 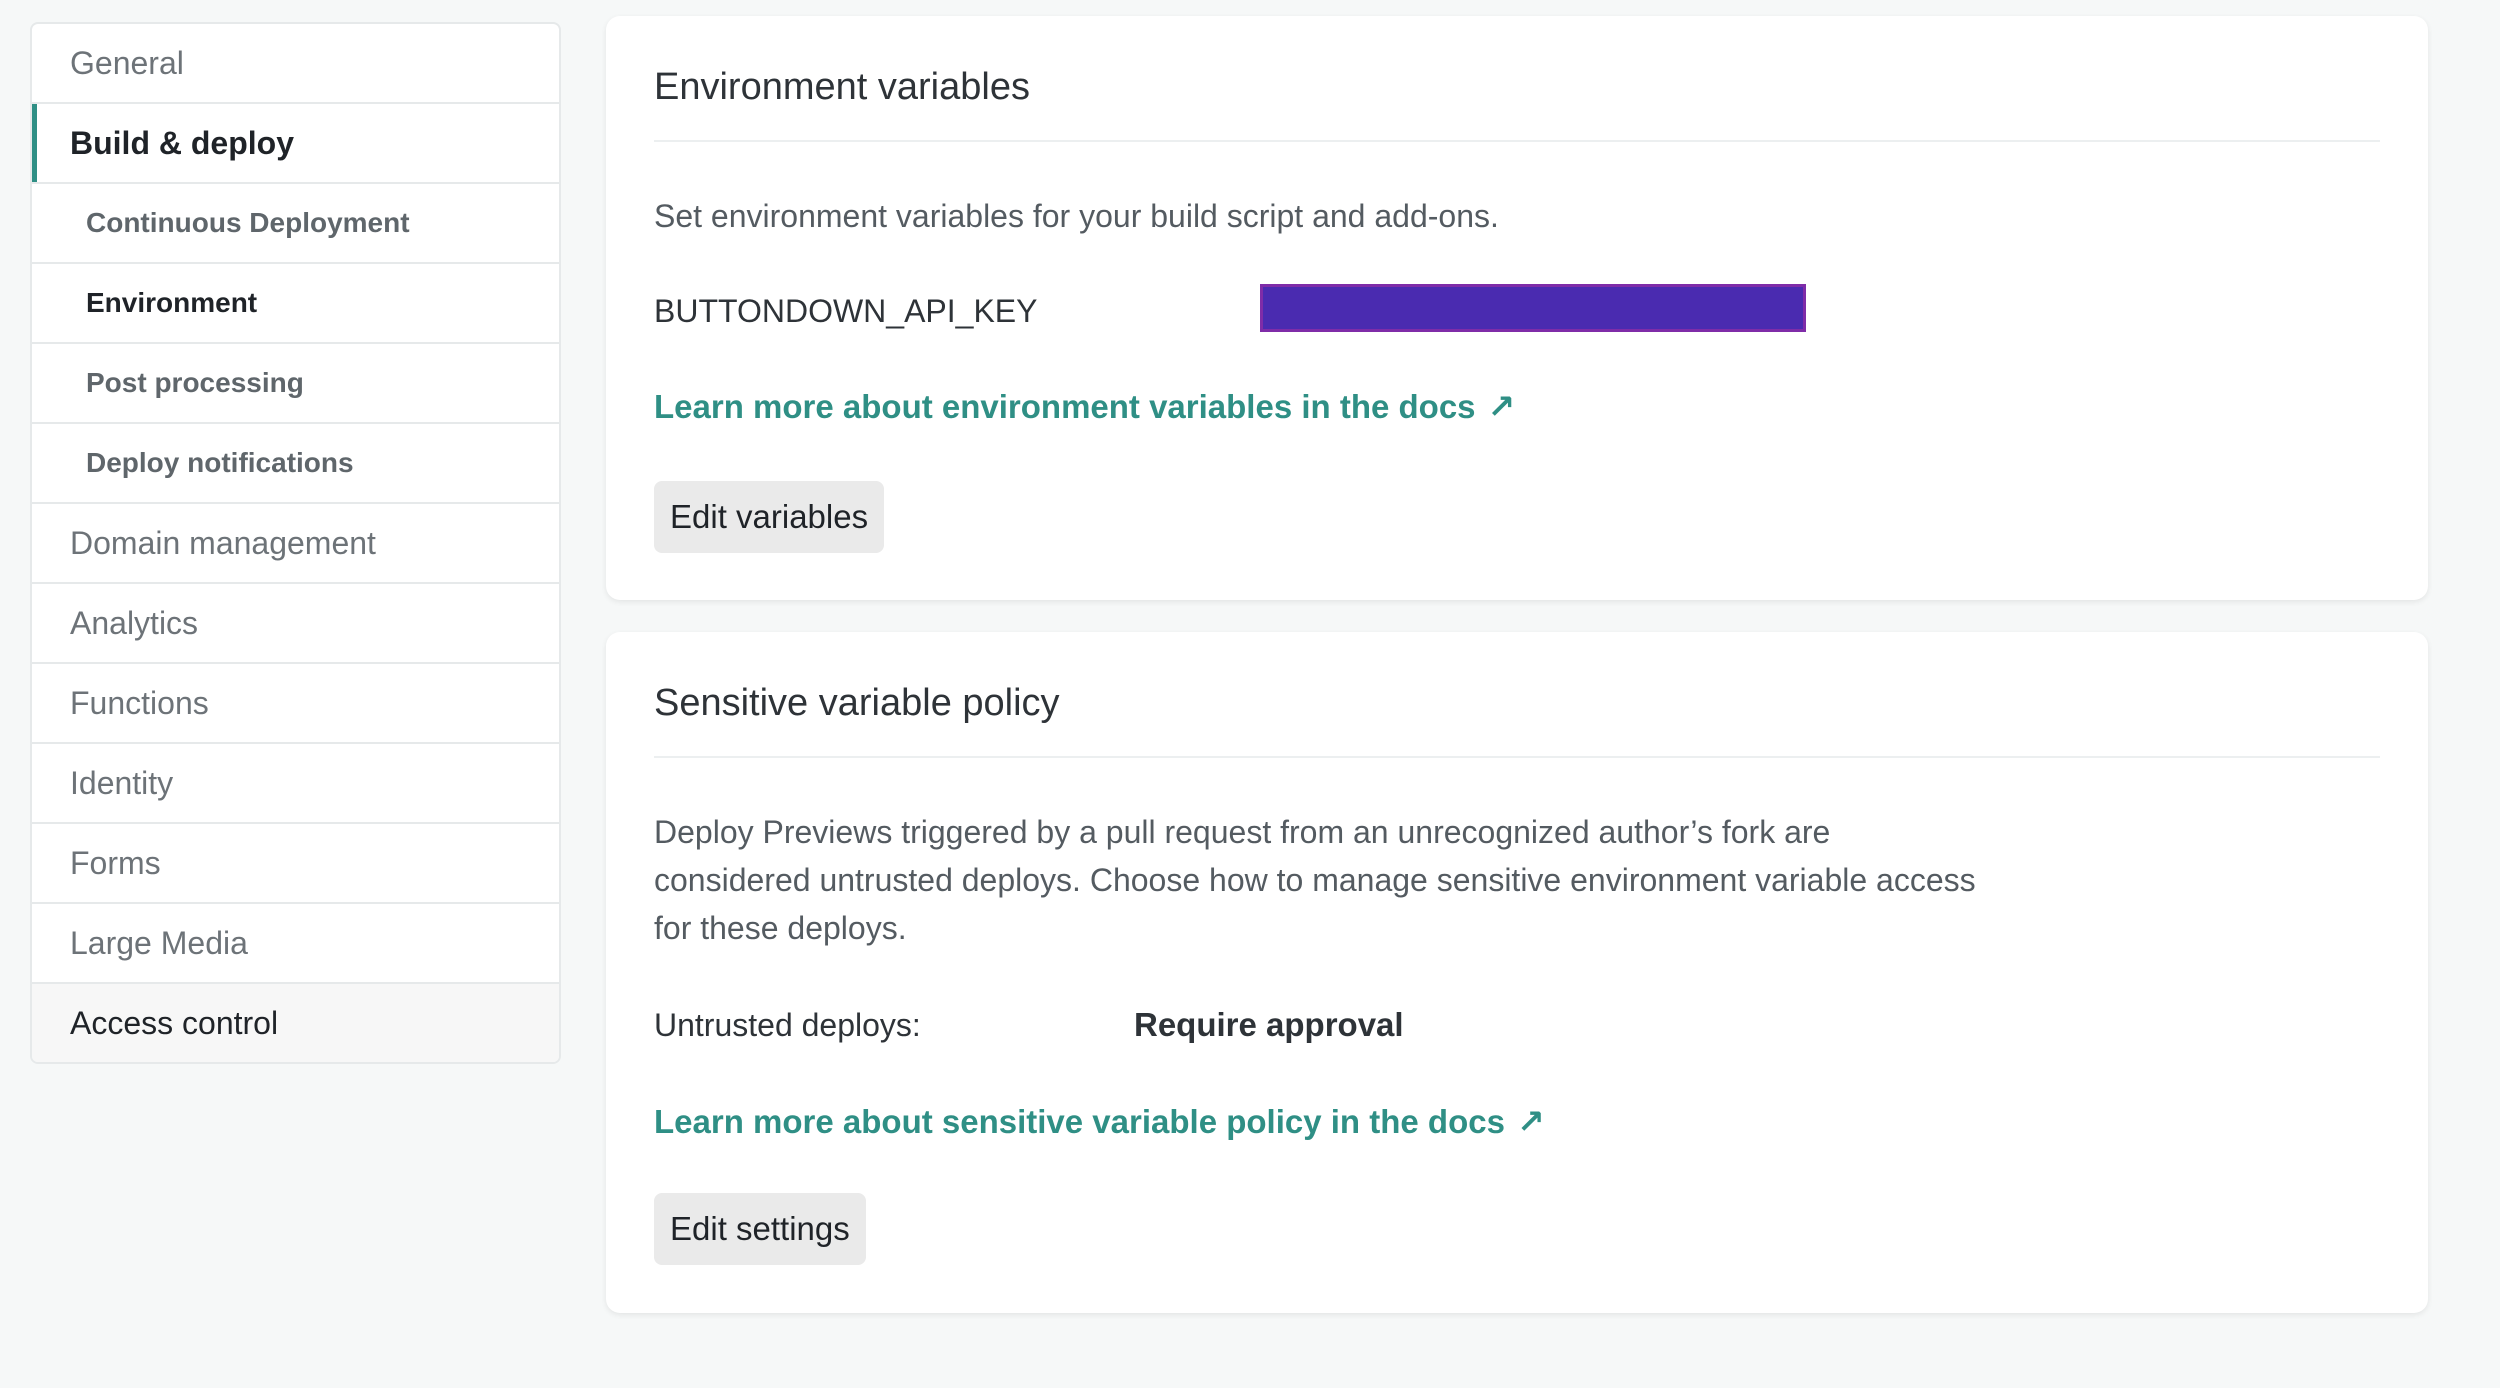 What do you see at coordinates (295, 864) in the screenshot?
I see `sidebar-item-forms: Forms` at bounding box center [295, 864].